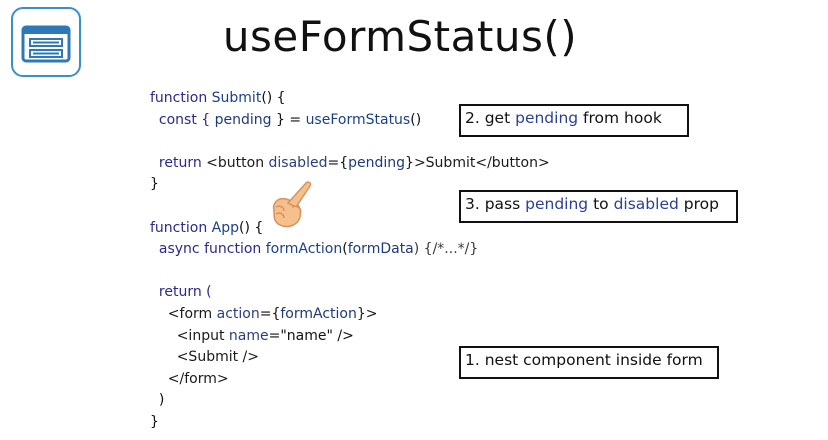 The image size is (828, 440). I want to click on code-token: disabled, so click(298, 162).